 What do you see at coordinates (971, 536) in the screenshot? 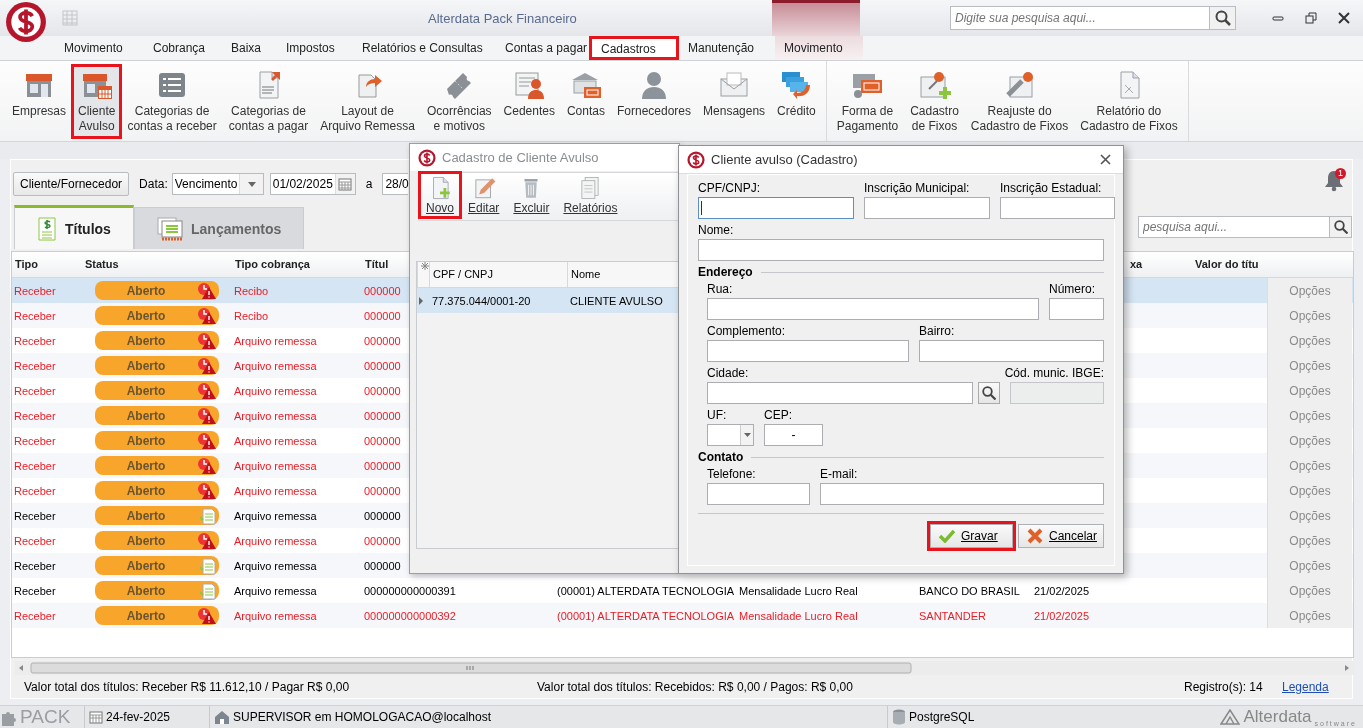
I see `save-button: Gravar` at bounding box center [971, 536].